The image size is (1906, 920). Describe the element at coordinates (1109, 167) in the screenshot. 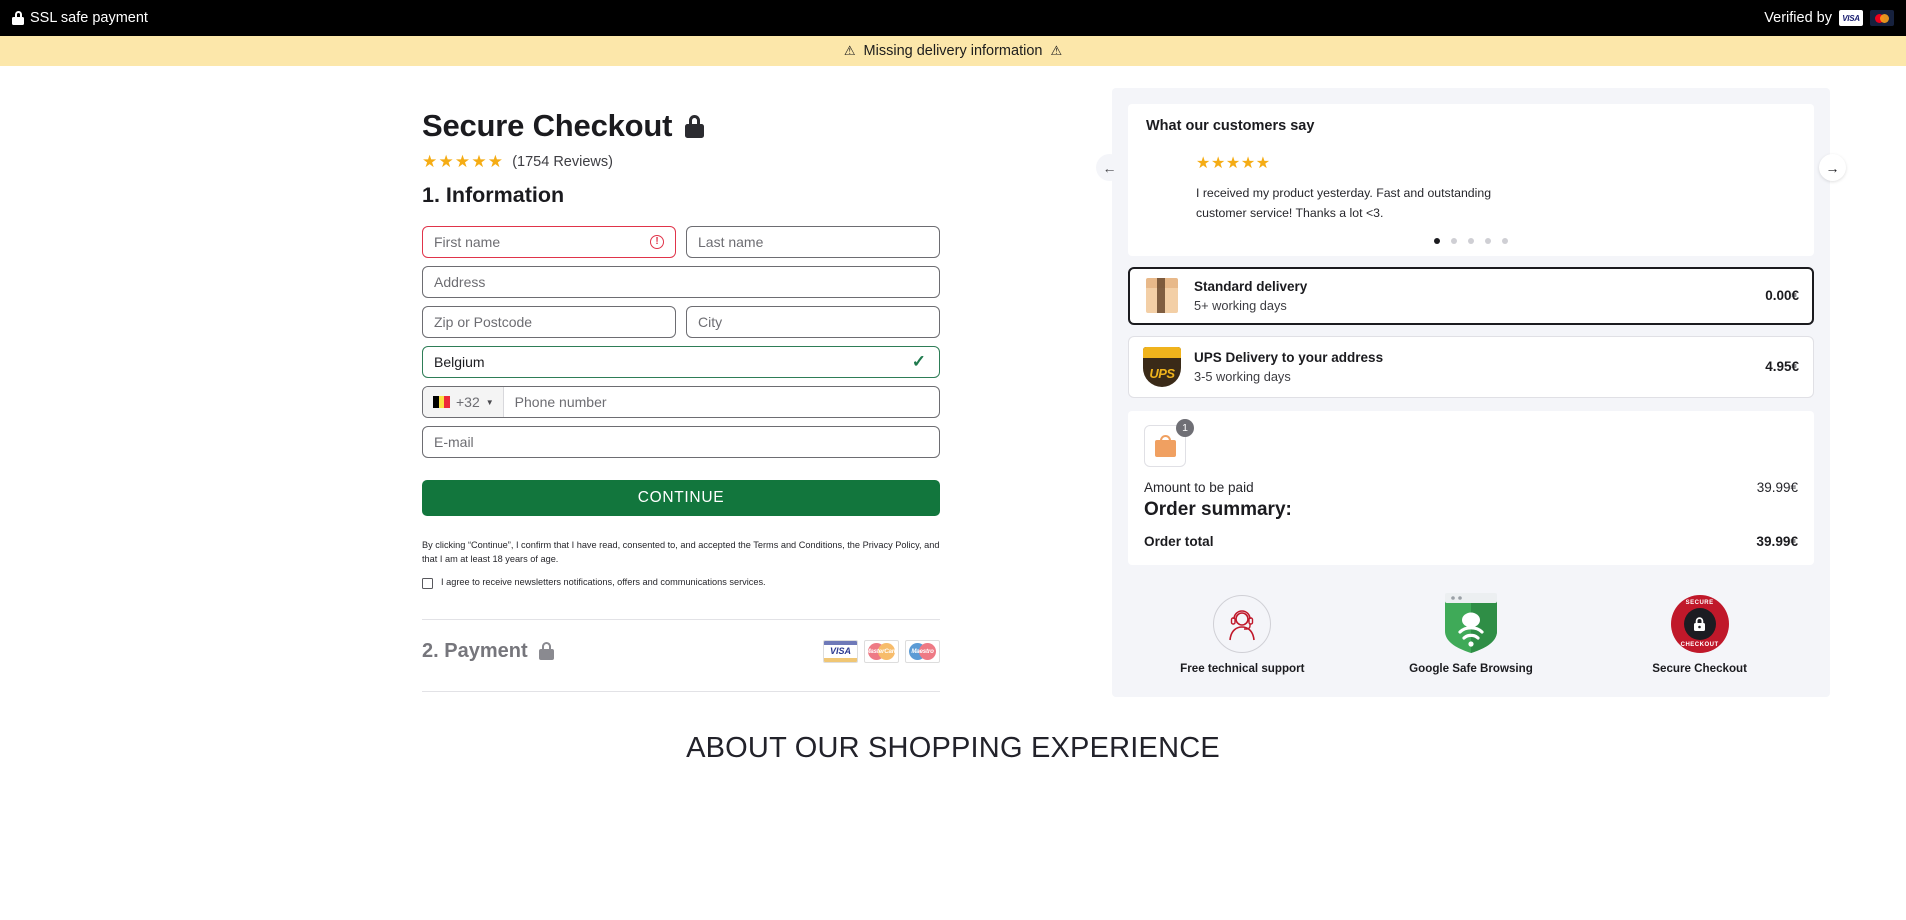

I see `arrow-left-icon: ←` at that location.